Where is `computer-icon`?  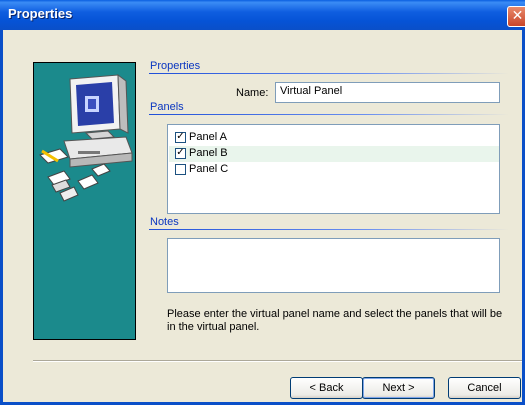 computer-icon is located at coordinates (86, 137).